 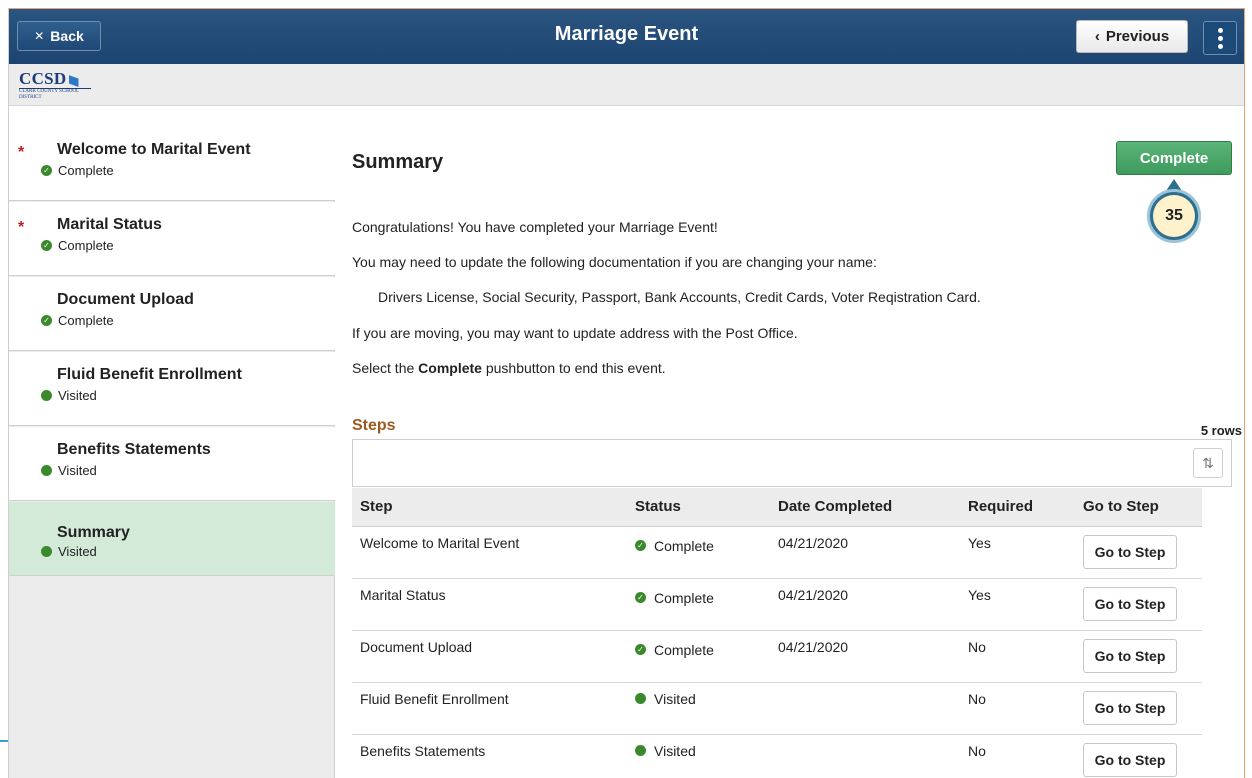 What do you see at coordinates (374, 425) in the screenshot?
I see `steps-grid-label: Steps` at bounding box center [374, 425].